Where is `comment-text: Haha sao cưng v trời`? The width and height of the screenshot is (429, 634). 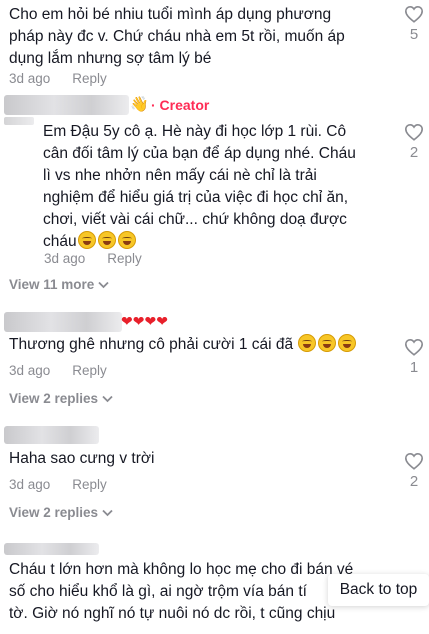
comment-text: Haha sao cưng v trời is located at coordinates (82, 458).